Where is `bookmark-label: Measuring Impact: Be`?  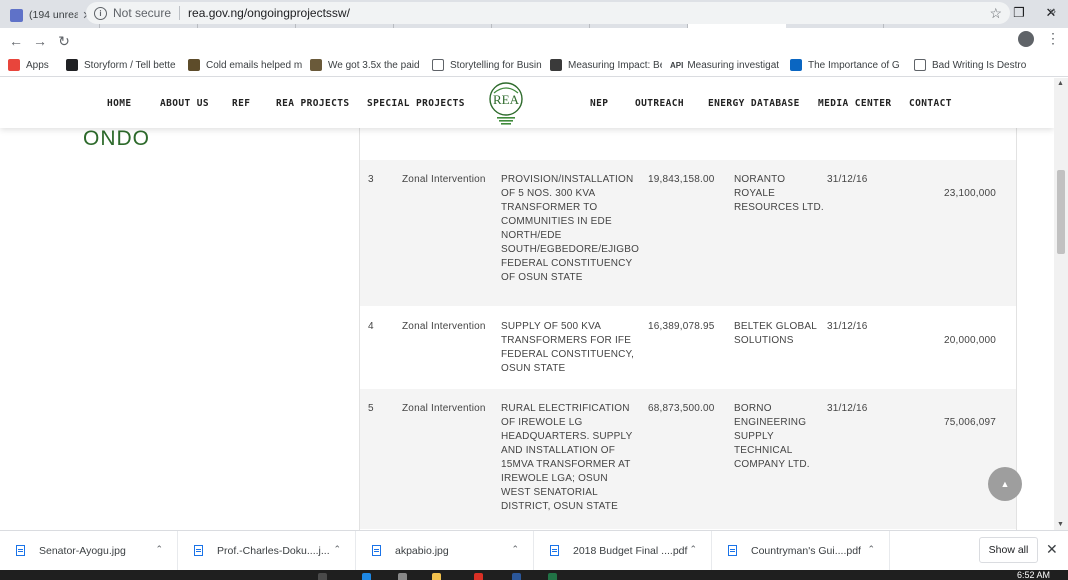
bookmark-label: Measuring Impact: Be is located at coordinates (615, 65).